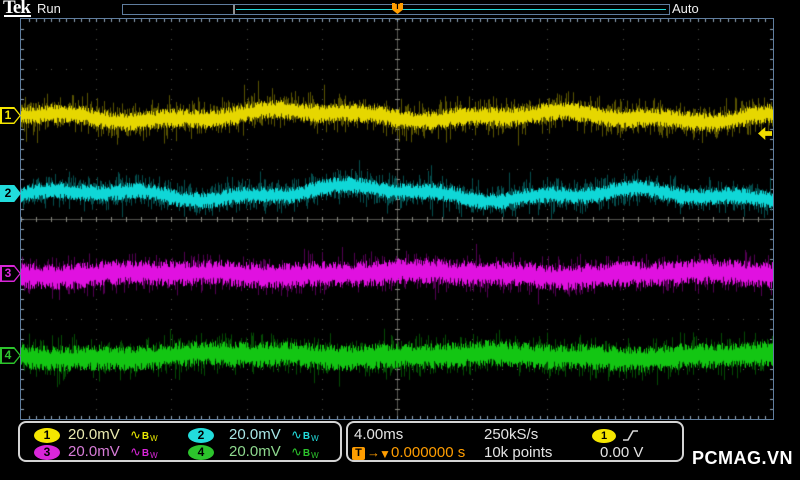 The image size is (800, 480). I want to click on trigger-source-badge: 1, so click(604, 436).